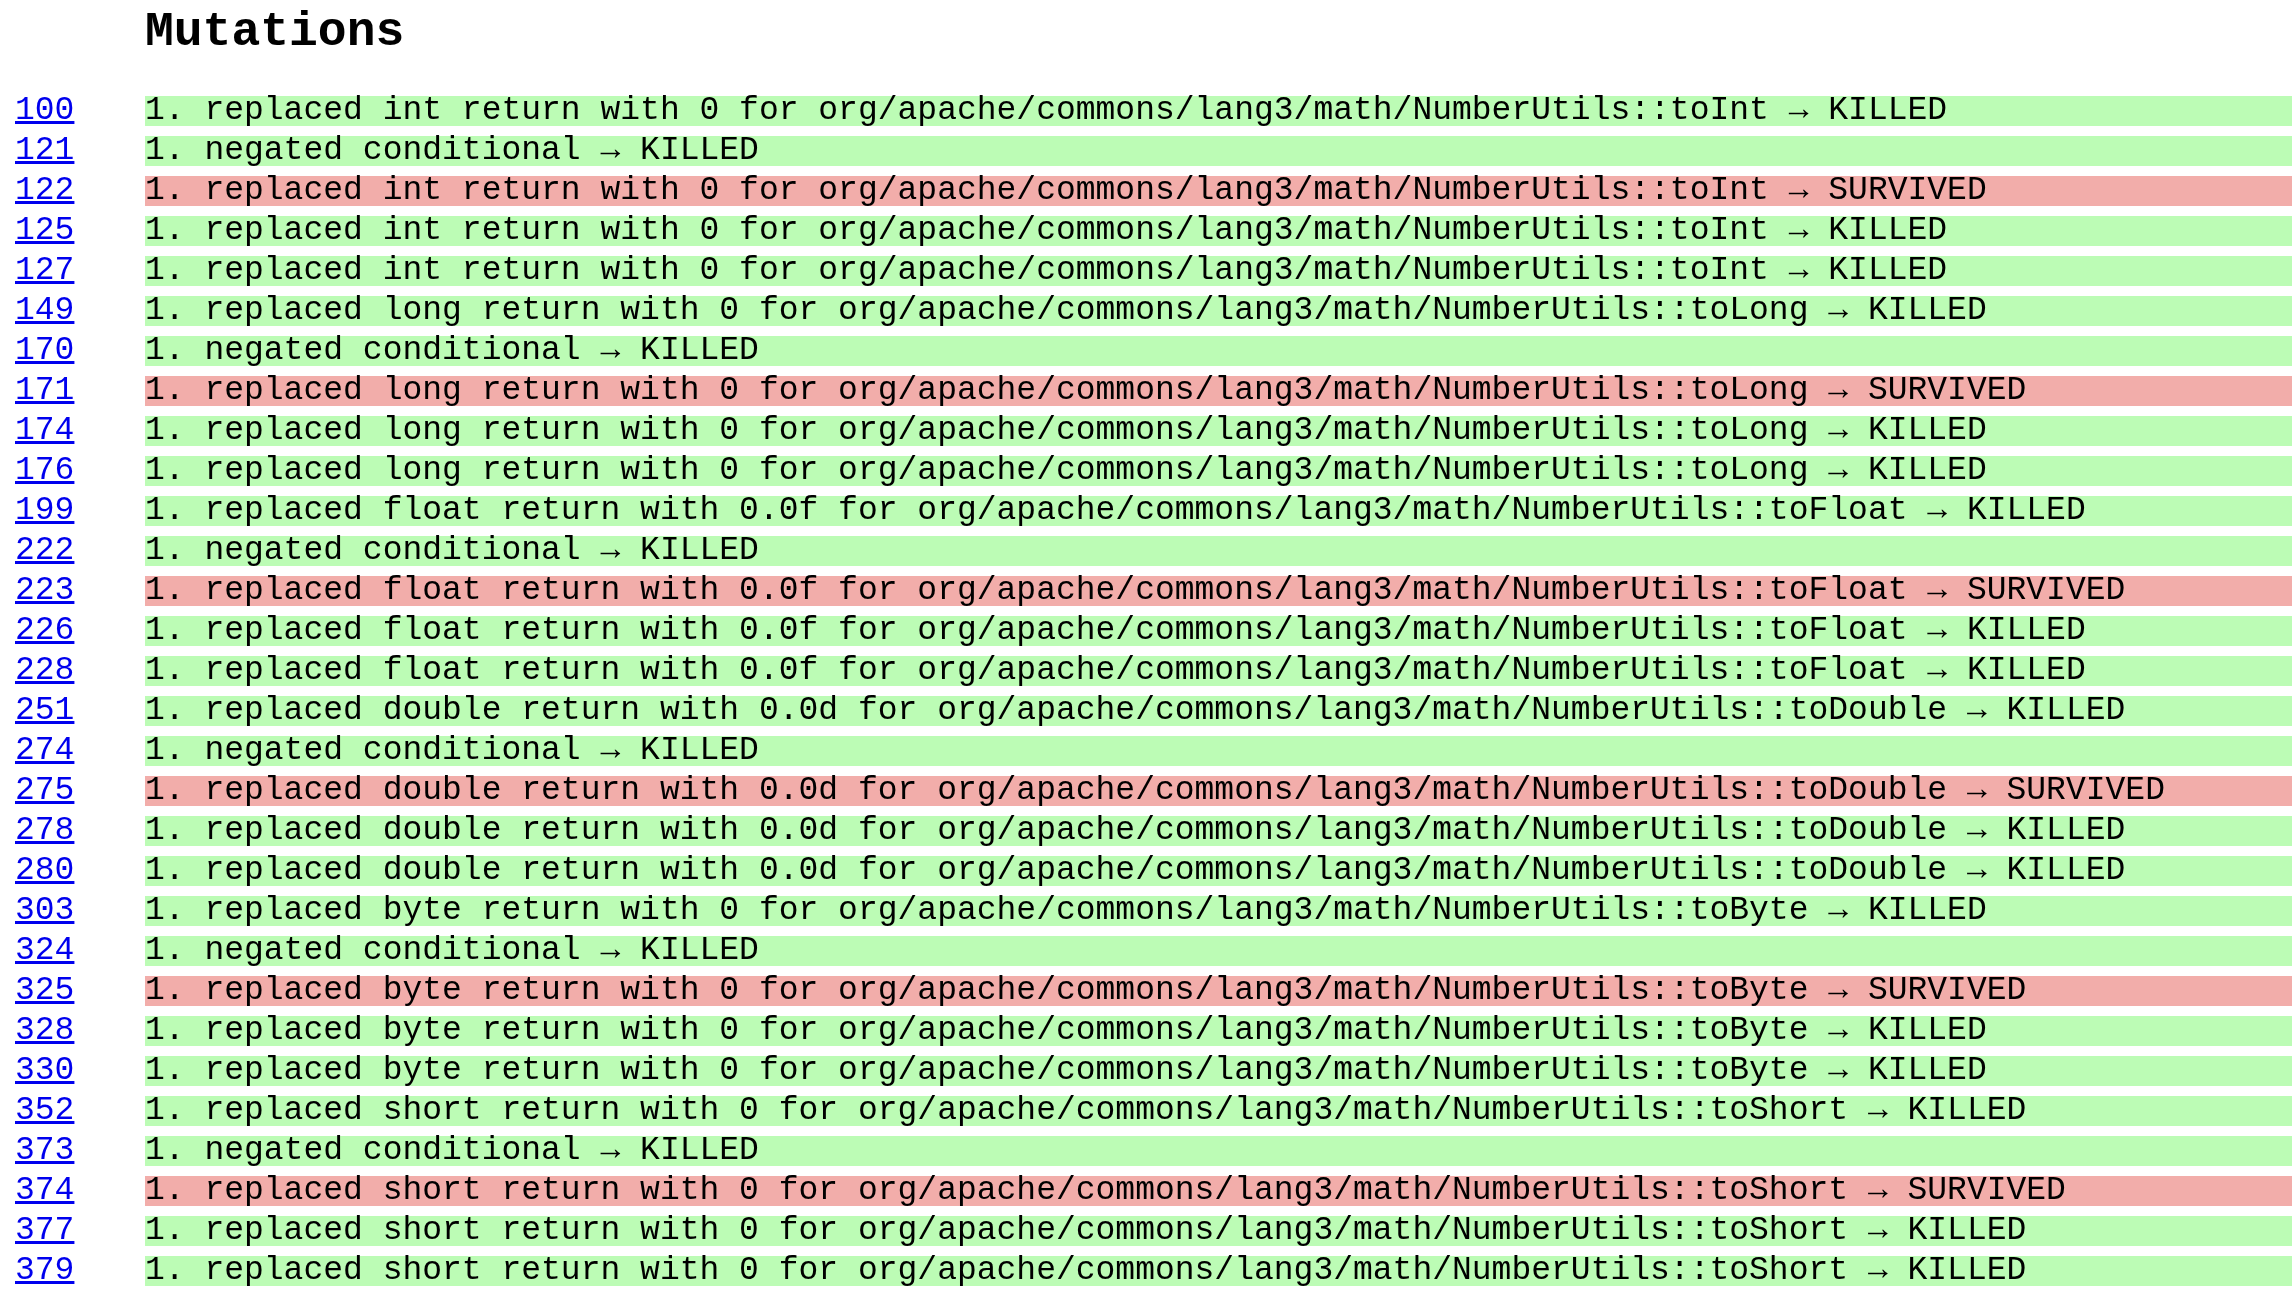 The height and width of the screenshot is (1292, 2292). I want to click on line-number-link: 373, so click(37, 1151).